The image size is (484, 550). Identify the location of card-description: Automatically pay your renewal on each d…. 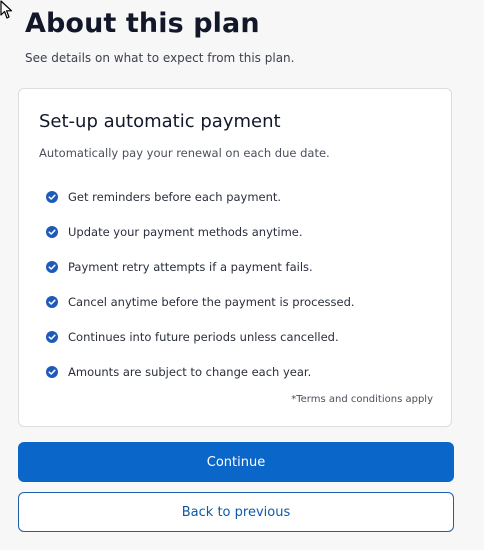
(184, 153).